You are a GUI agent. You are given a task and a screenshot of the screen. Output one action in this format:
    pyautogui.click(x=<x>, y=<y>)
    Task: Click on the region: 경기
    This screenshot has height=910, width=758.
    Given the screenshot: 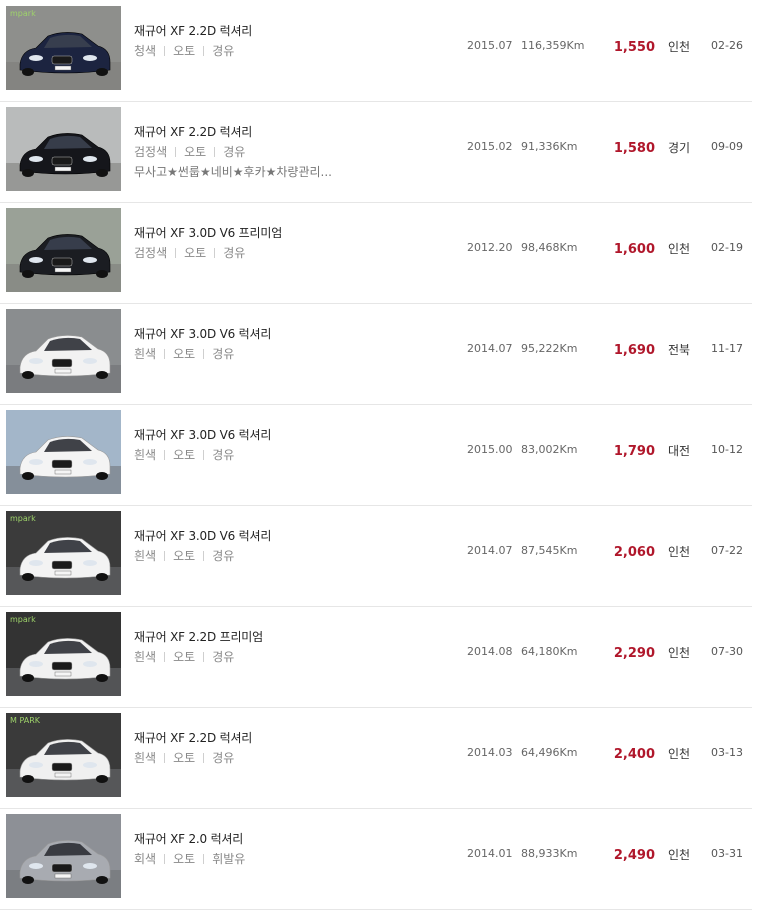 What is the action you would take?
    pyautogui.click(x=679, y=148)
    